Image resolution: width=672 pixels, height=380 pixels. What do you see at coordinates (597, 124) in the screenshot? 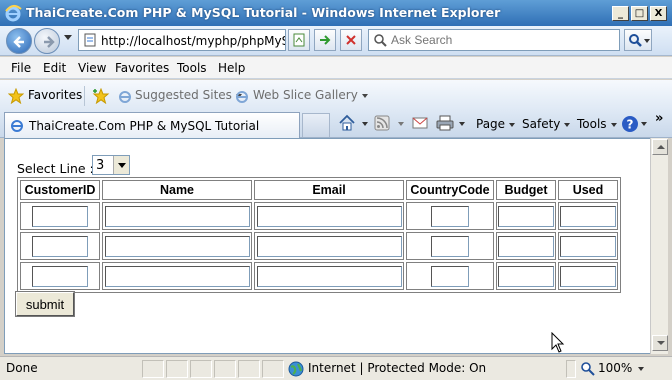
I see `tools-menu: Tools` at bounding box center [597, 124].